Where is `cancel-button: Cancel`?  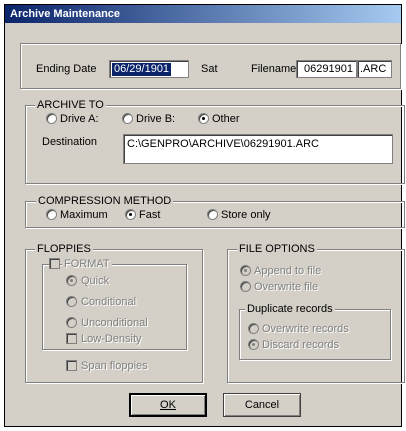
cancel-button: Cancel is located at coordinates (262, 405).